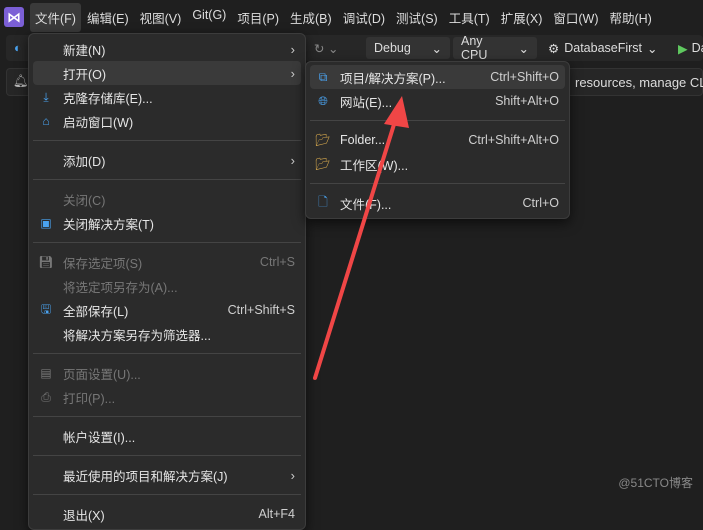 Image resolution: width=703 pixels, height=530 pixels. What do you see at coordinates (167, 514) in the screenshot?
I see `menu-item: 退出(X) Alt+F4` at bounding box center [167, 514].